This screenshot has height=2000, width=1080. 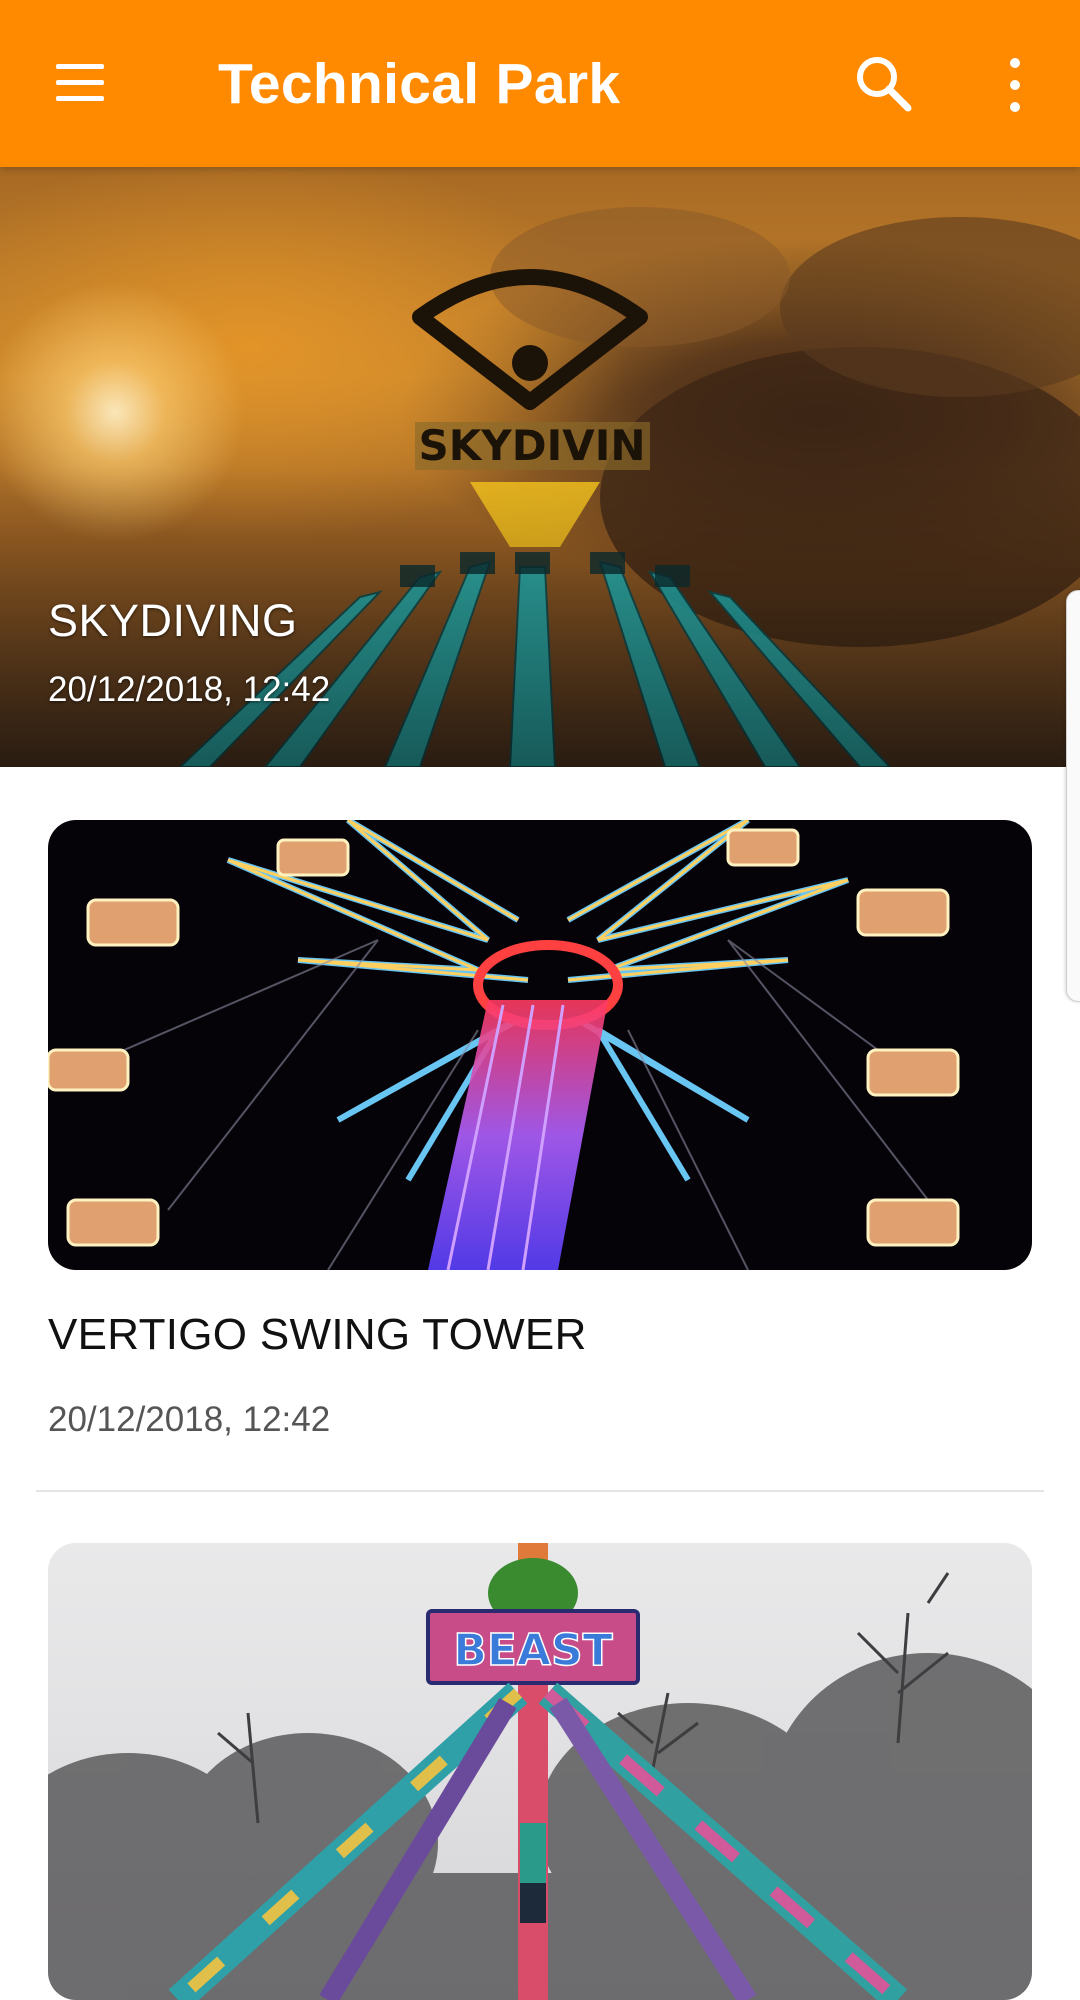 What do you see at coordinates (532, 445) in the screenshot?
I see `sign-text: SKYDIVIN` at bounding box center [532, 445].